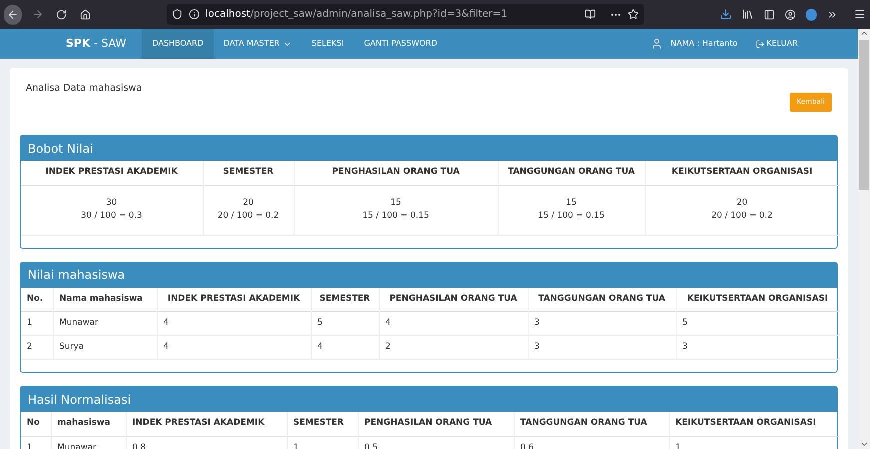 The image size is (870, 449). I want to click on reader-icon, so click(590, 14).